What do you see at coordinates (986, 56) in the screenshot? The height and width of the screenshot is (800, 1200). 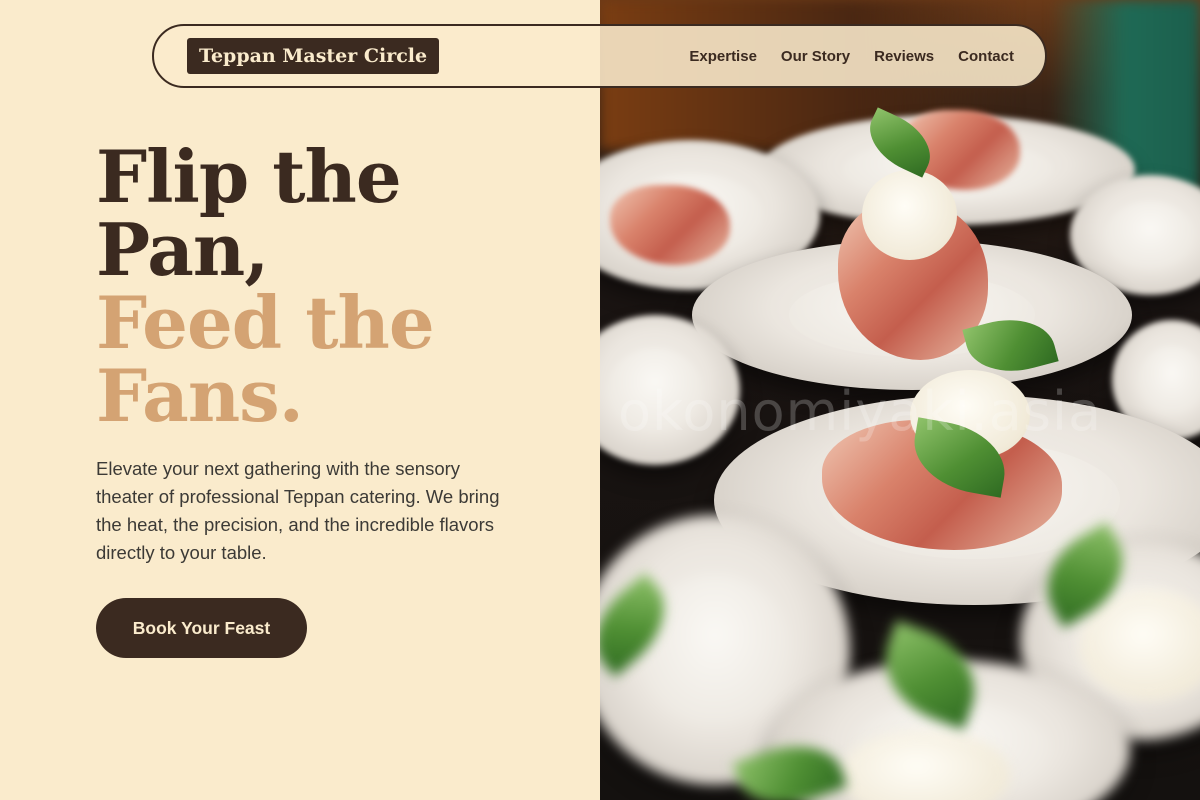 I see `nav-link-contact: Contact` at bounding box center [986, 56].